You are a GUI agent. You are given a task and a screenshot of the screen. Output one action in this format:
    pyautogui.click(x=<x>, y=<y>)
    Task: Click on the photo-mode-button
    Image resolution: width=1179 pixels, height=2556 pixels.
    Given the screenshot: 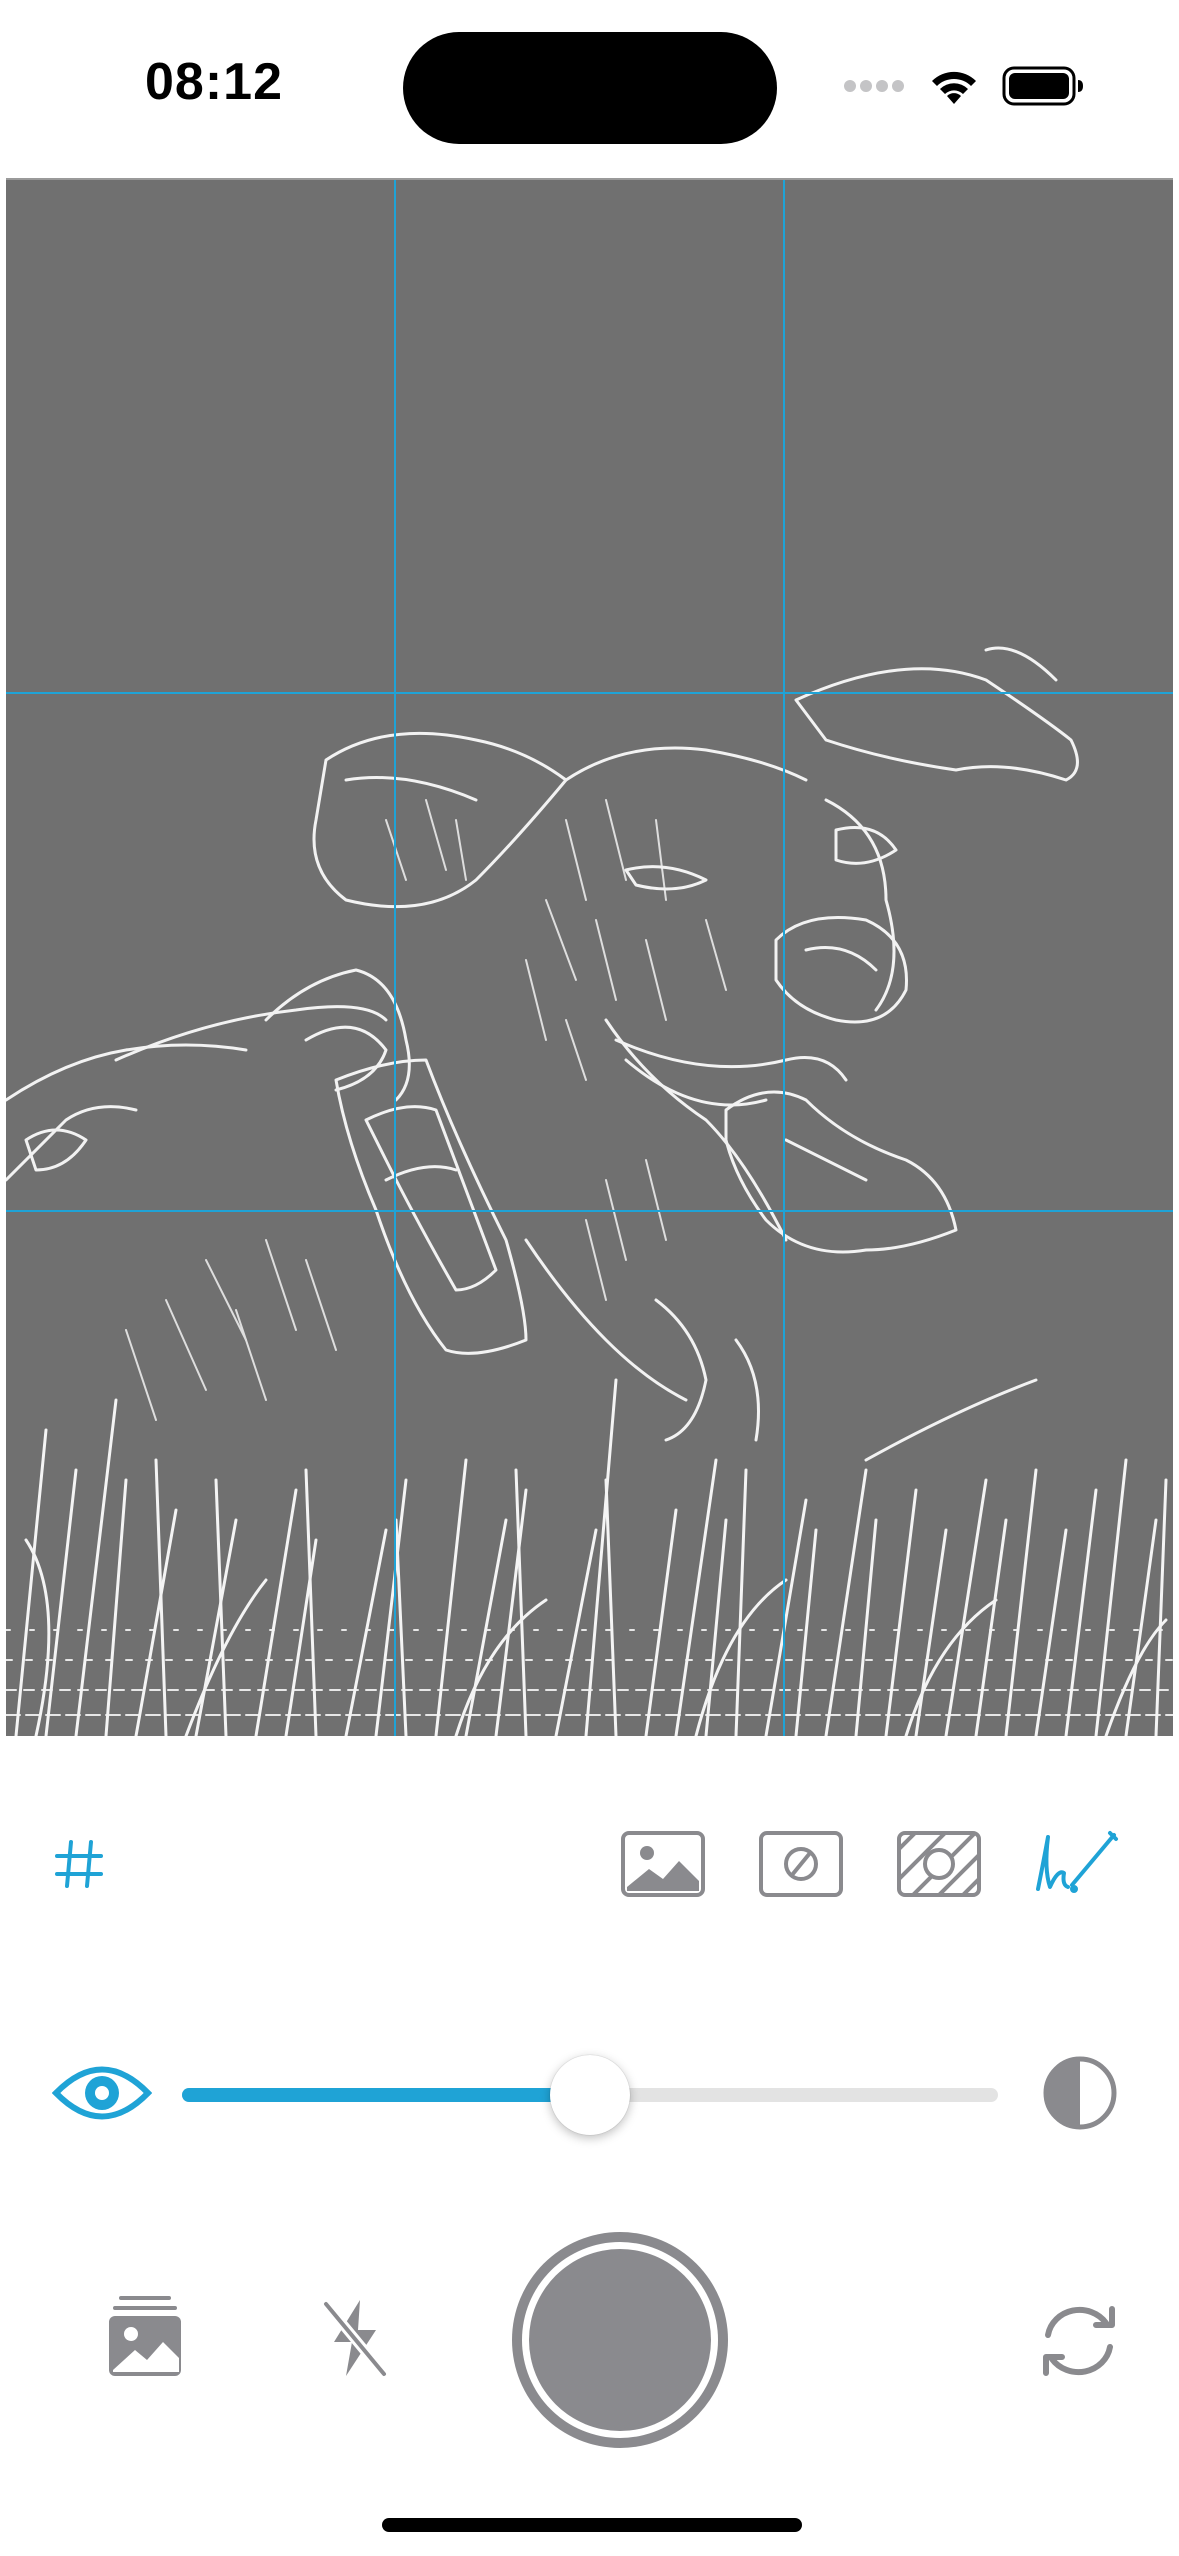 What is the action you would take?
    pyautogui.click(x=663, y=1866)
    